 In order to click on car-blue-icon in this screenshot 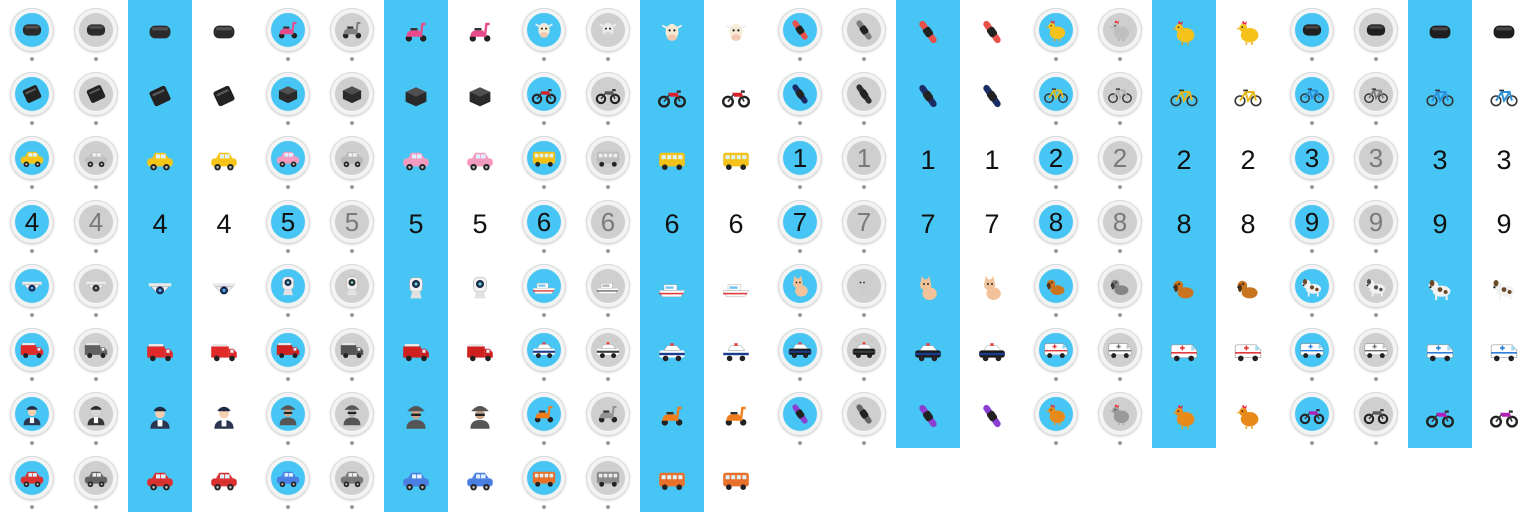, I will do `click(288, 478)`.